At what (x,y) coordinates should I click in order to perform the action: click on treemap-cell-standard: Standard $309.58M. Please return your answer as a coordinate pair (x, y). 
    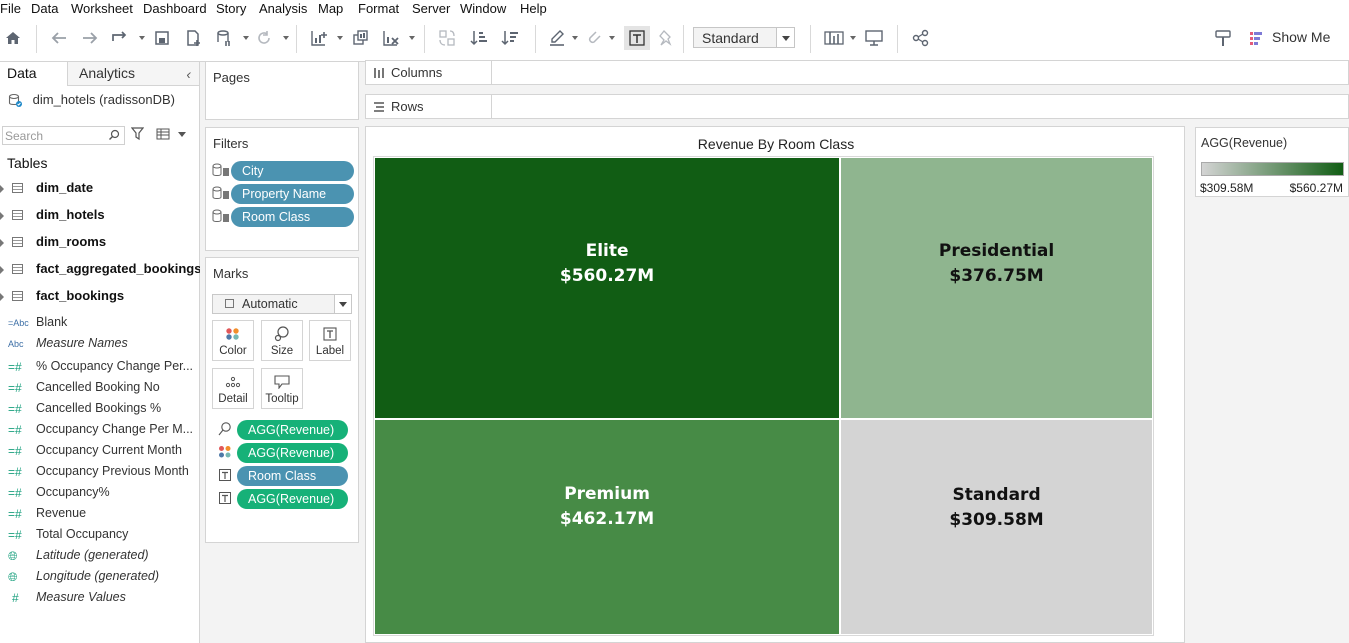
    Looking at the image, I should click on (996, 527).